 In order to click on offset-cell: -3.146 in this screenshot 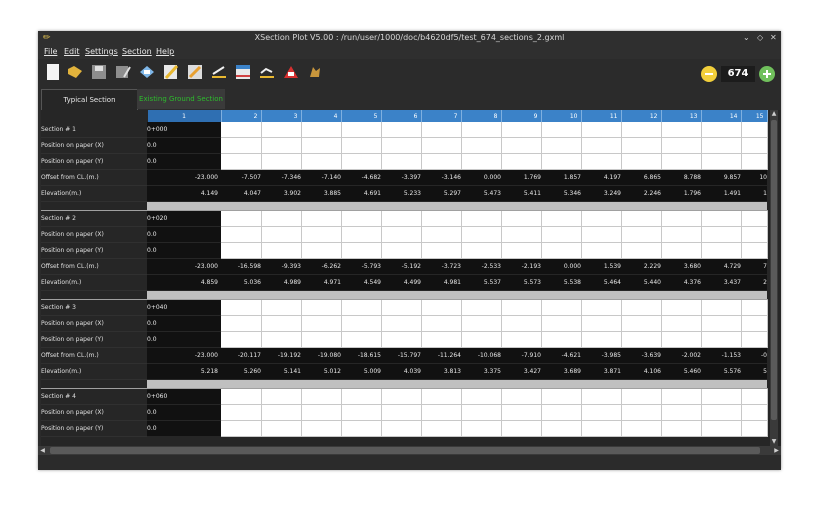, I will do `click(441, 177)`.